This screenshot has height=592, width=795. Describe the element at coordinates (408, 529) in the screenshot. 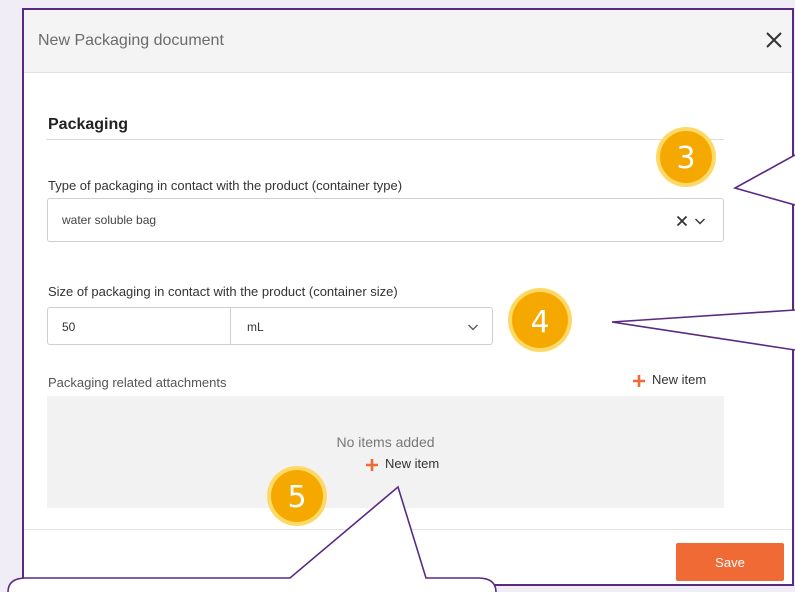

I see `footer-divider` at that location.